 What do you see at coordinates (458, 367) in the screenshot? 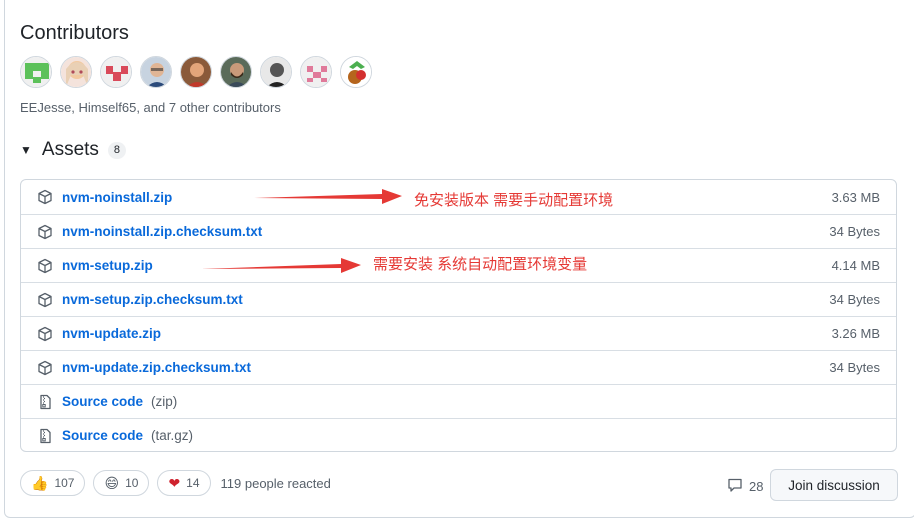
I see `asset-row: nvm-update.zip.checksum.txt 34 Bytes` at bounding box center [458, 367].